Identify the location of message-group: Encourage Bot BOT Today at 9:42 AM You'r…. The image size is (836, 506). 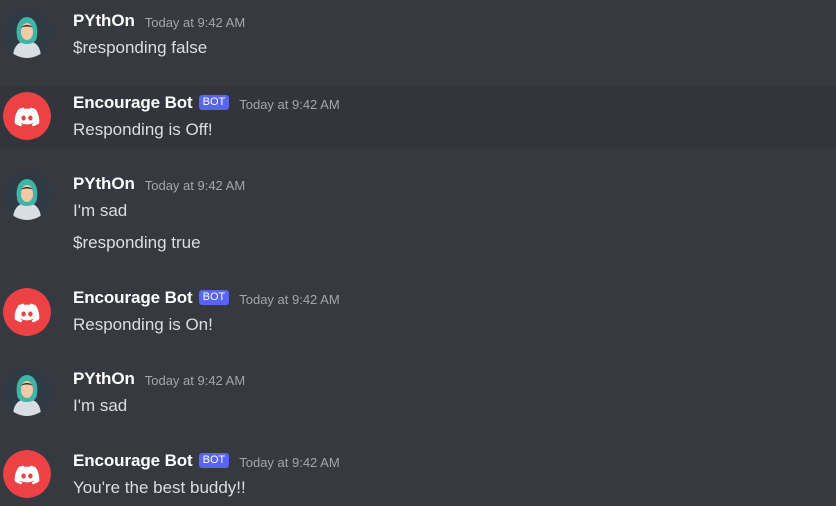
(418, 473).